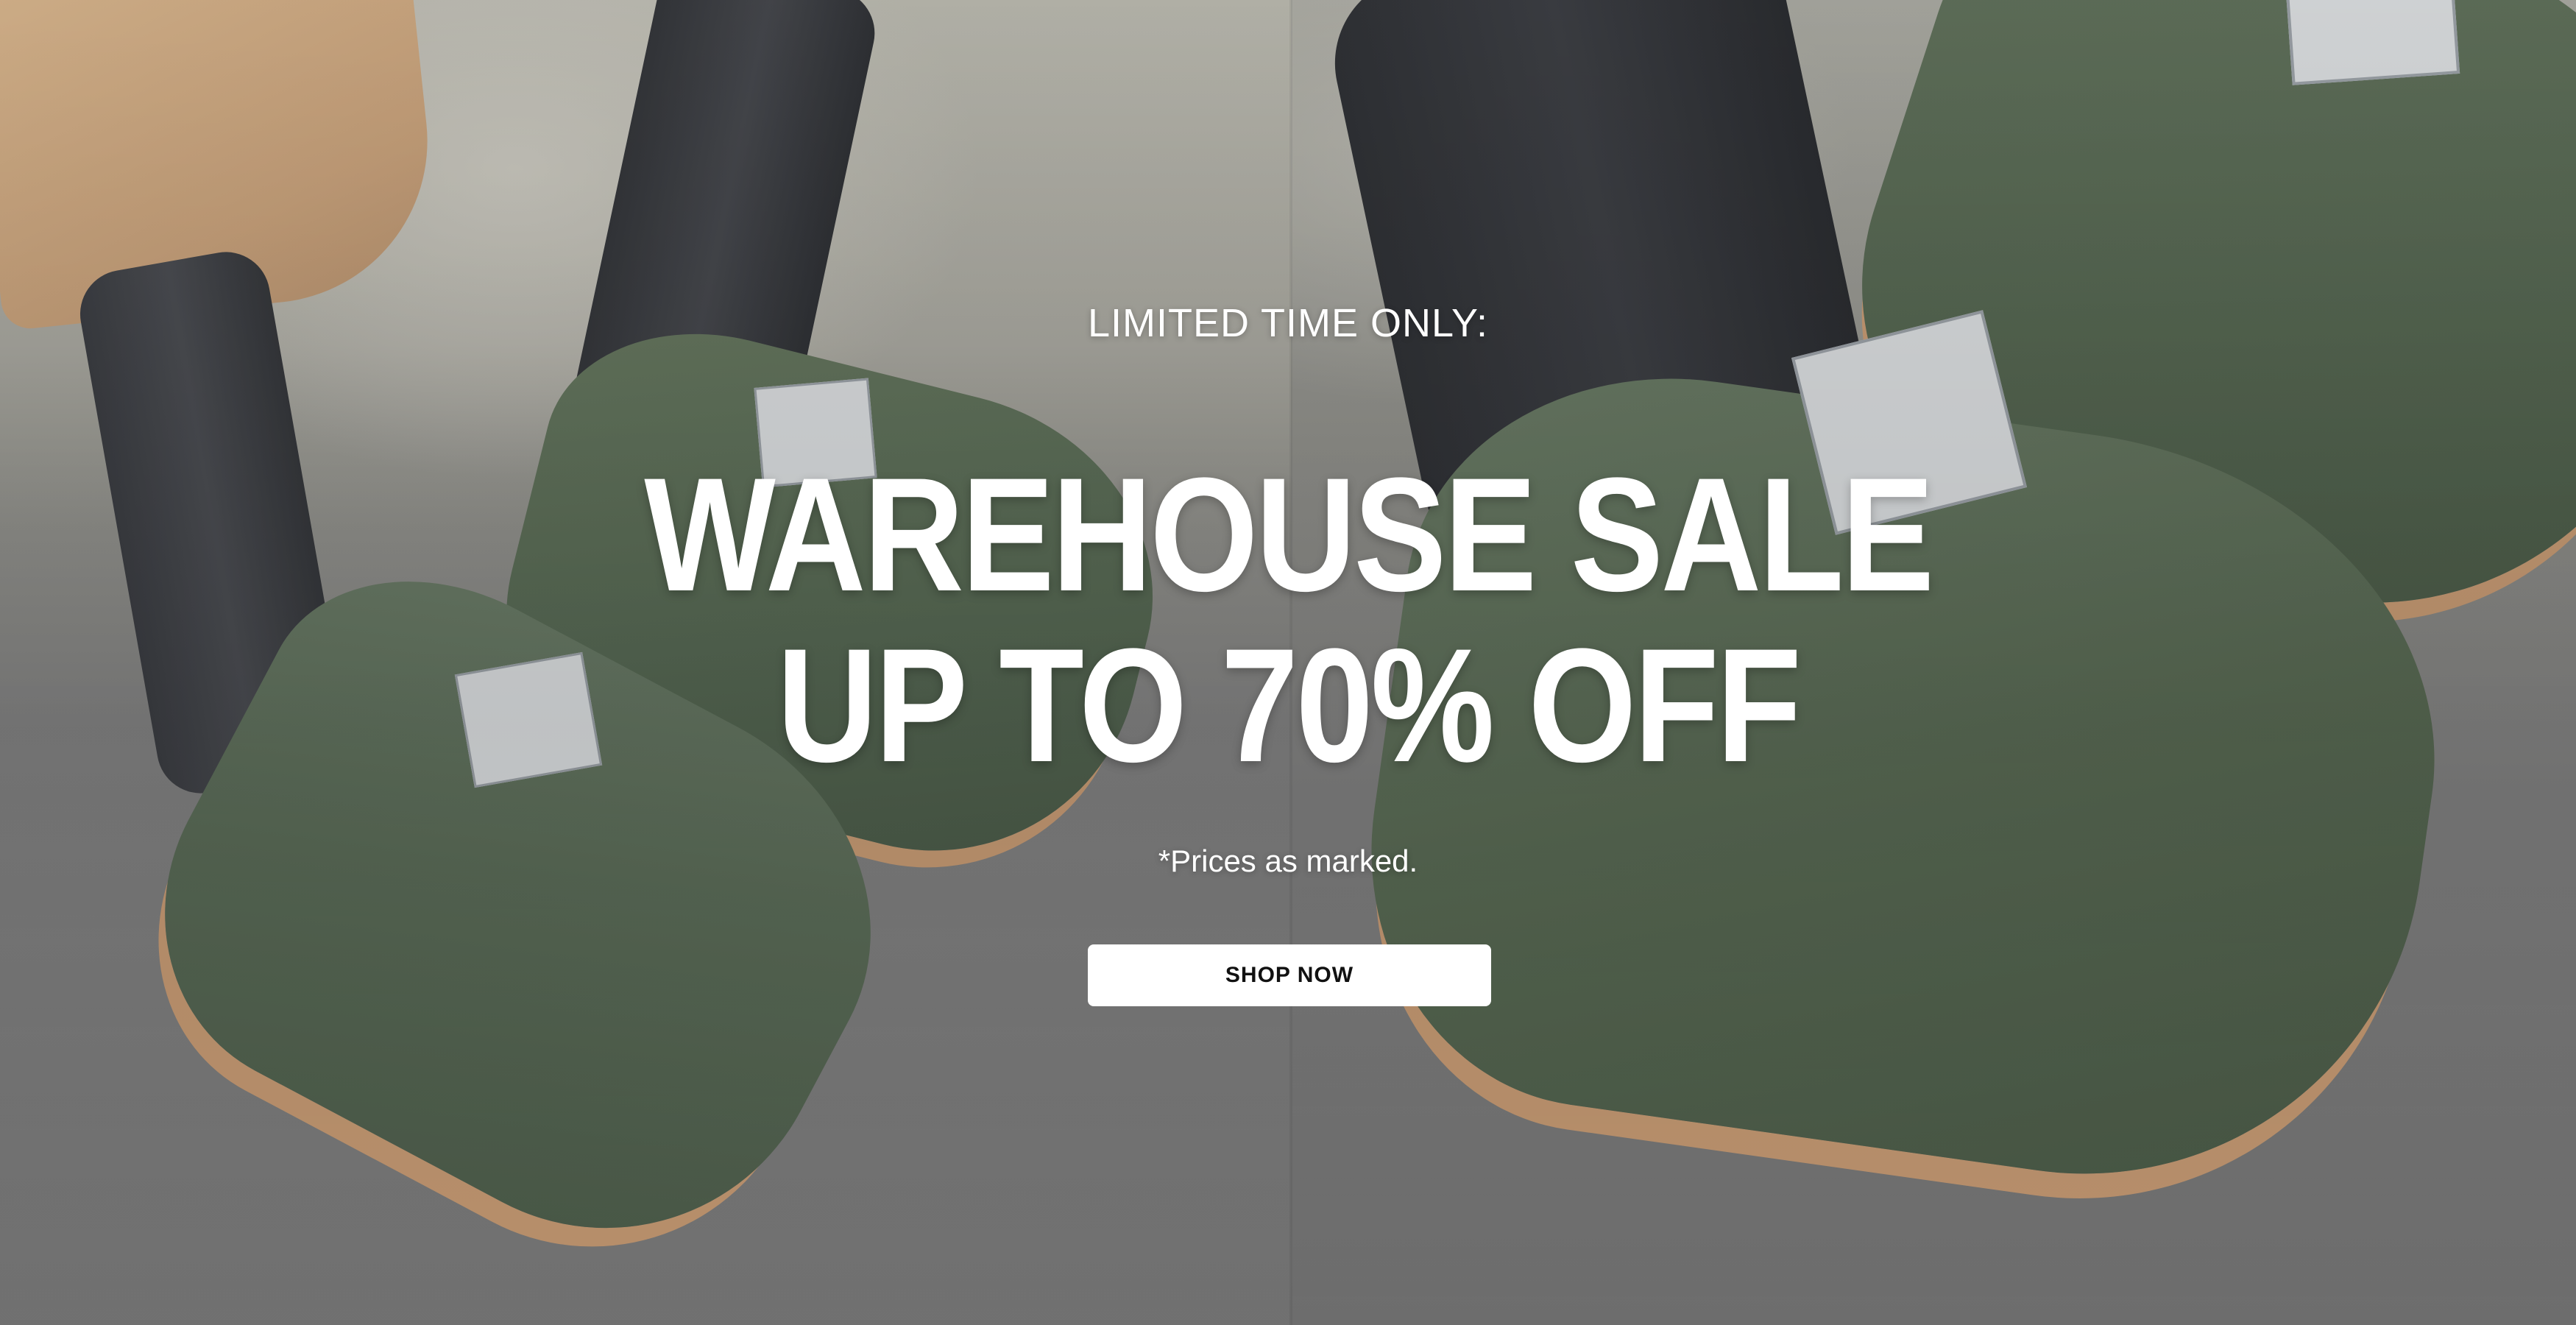 The width and height of the screenshot is (2576, 1325). What do you see at coordinates (1288, 323) in the screenshot?
I see `promo-eyebrow: LIMITED TIME ONLY:` at bounding box center [1288, 323].